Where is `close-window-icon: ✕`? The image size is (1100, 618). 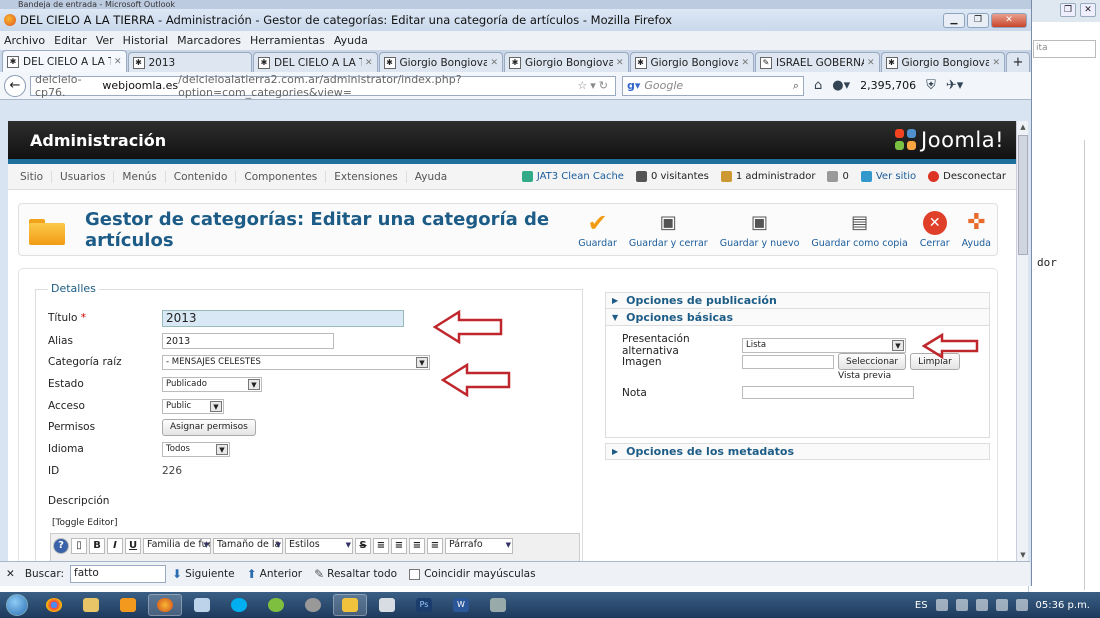 close-window-icon: ✕ is located at coordinates (1009, 20).